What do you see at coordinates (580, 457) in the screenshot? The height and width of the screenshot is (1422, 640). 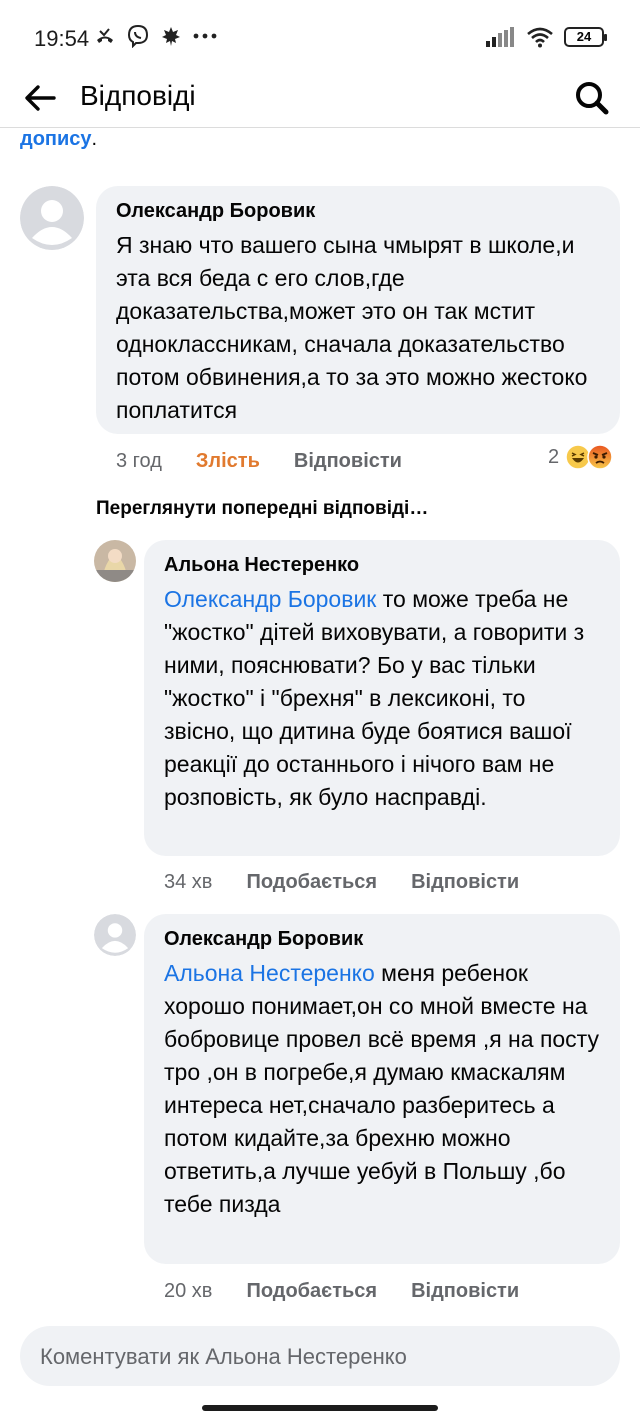 I see `reaction-summary: 2` at bounding box center [580, 457].